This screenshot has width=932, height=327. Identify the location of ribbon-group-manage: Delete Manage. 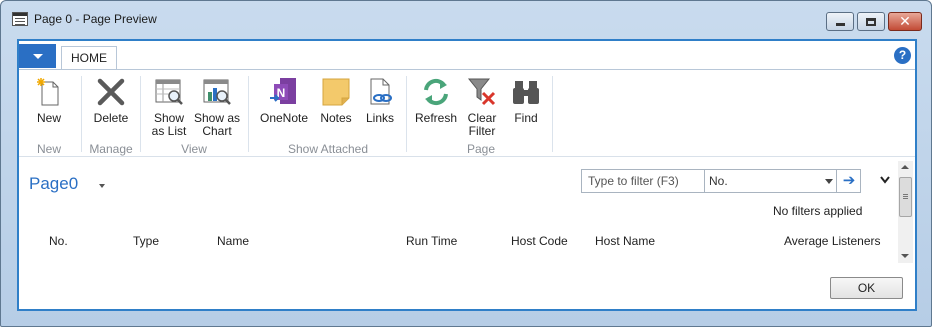
(111, 114).